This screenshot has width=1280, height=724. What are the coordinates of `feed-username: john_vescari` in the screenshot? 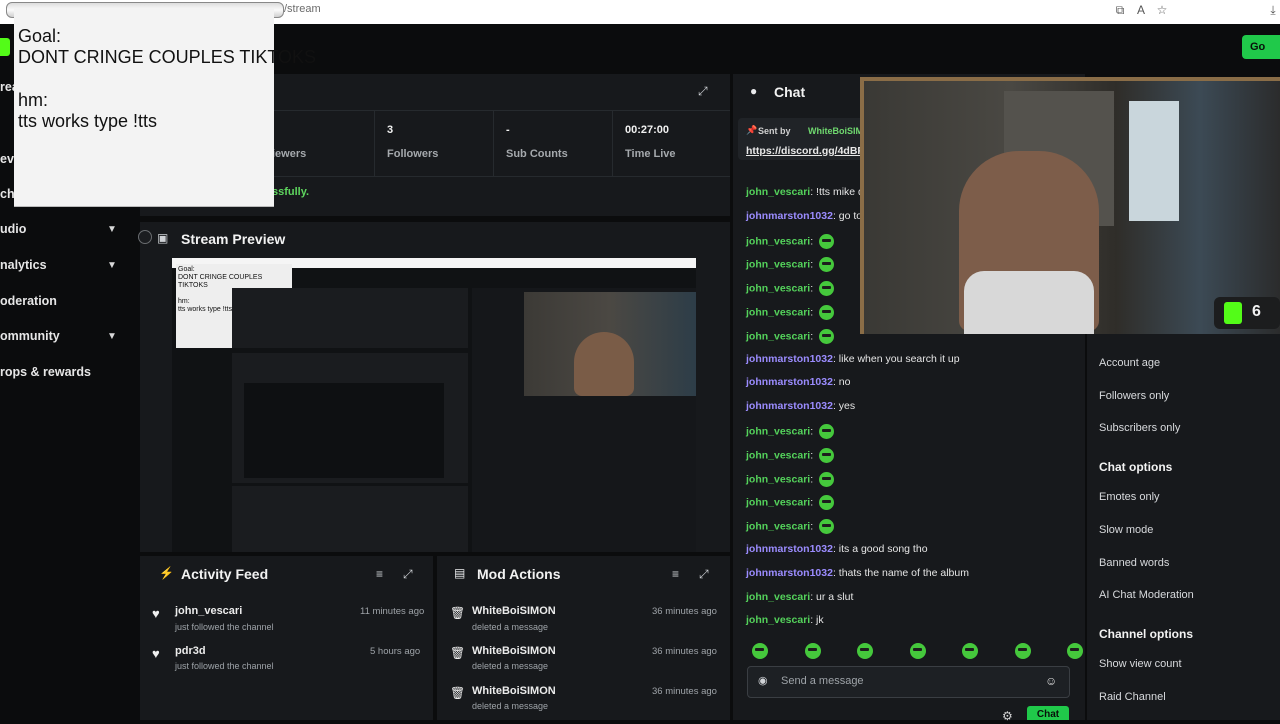 It's located at (208, 611).